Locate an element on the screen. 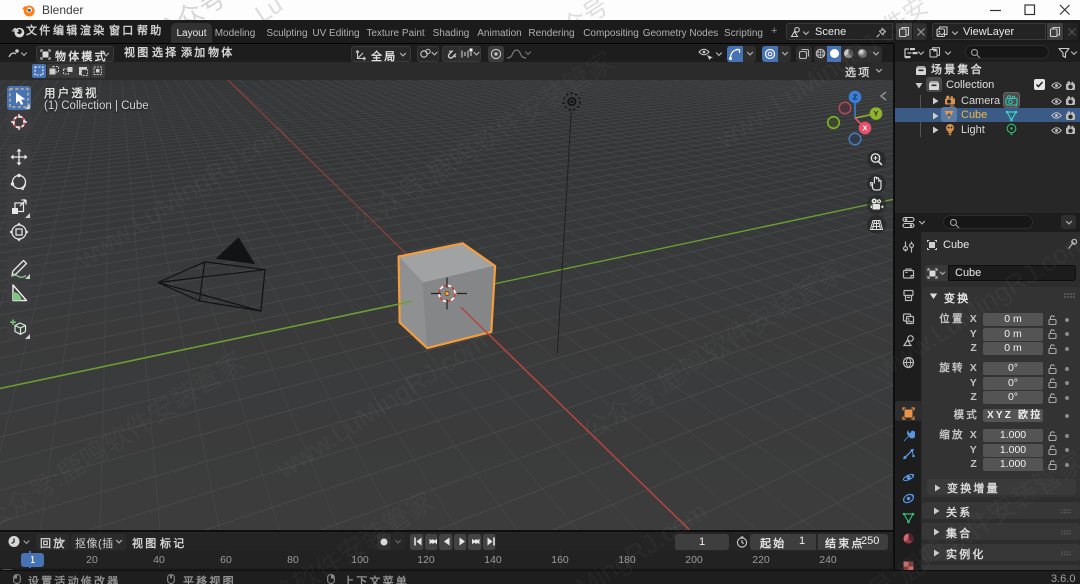  svg-text: X is located at coordinates (864, 127).